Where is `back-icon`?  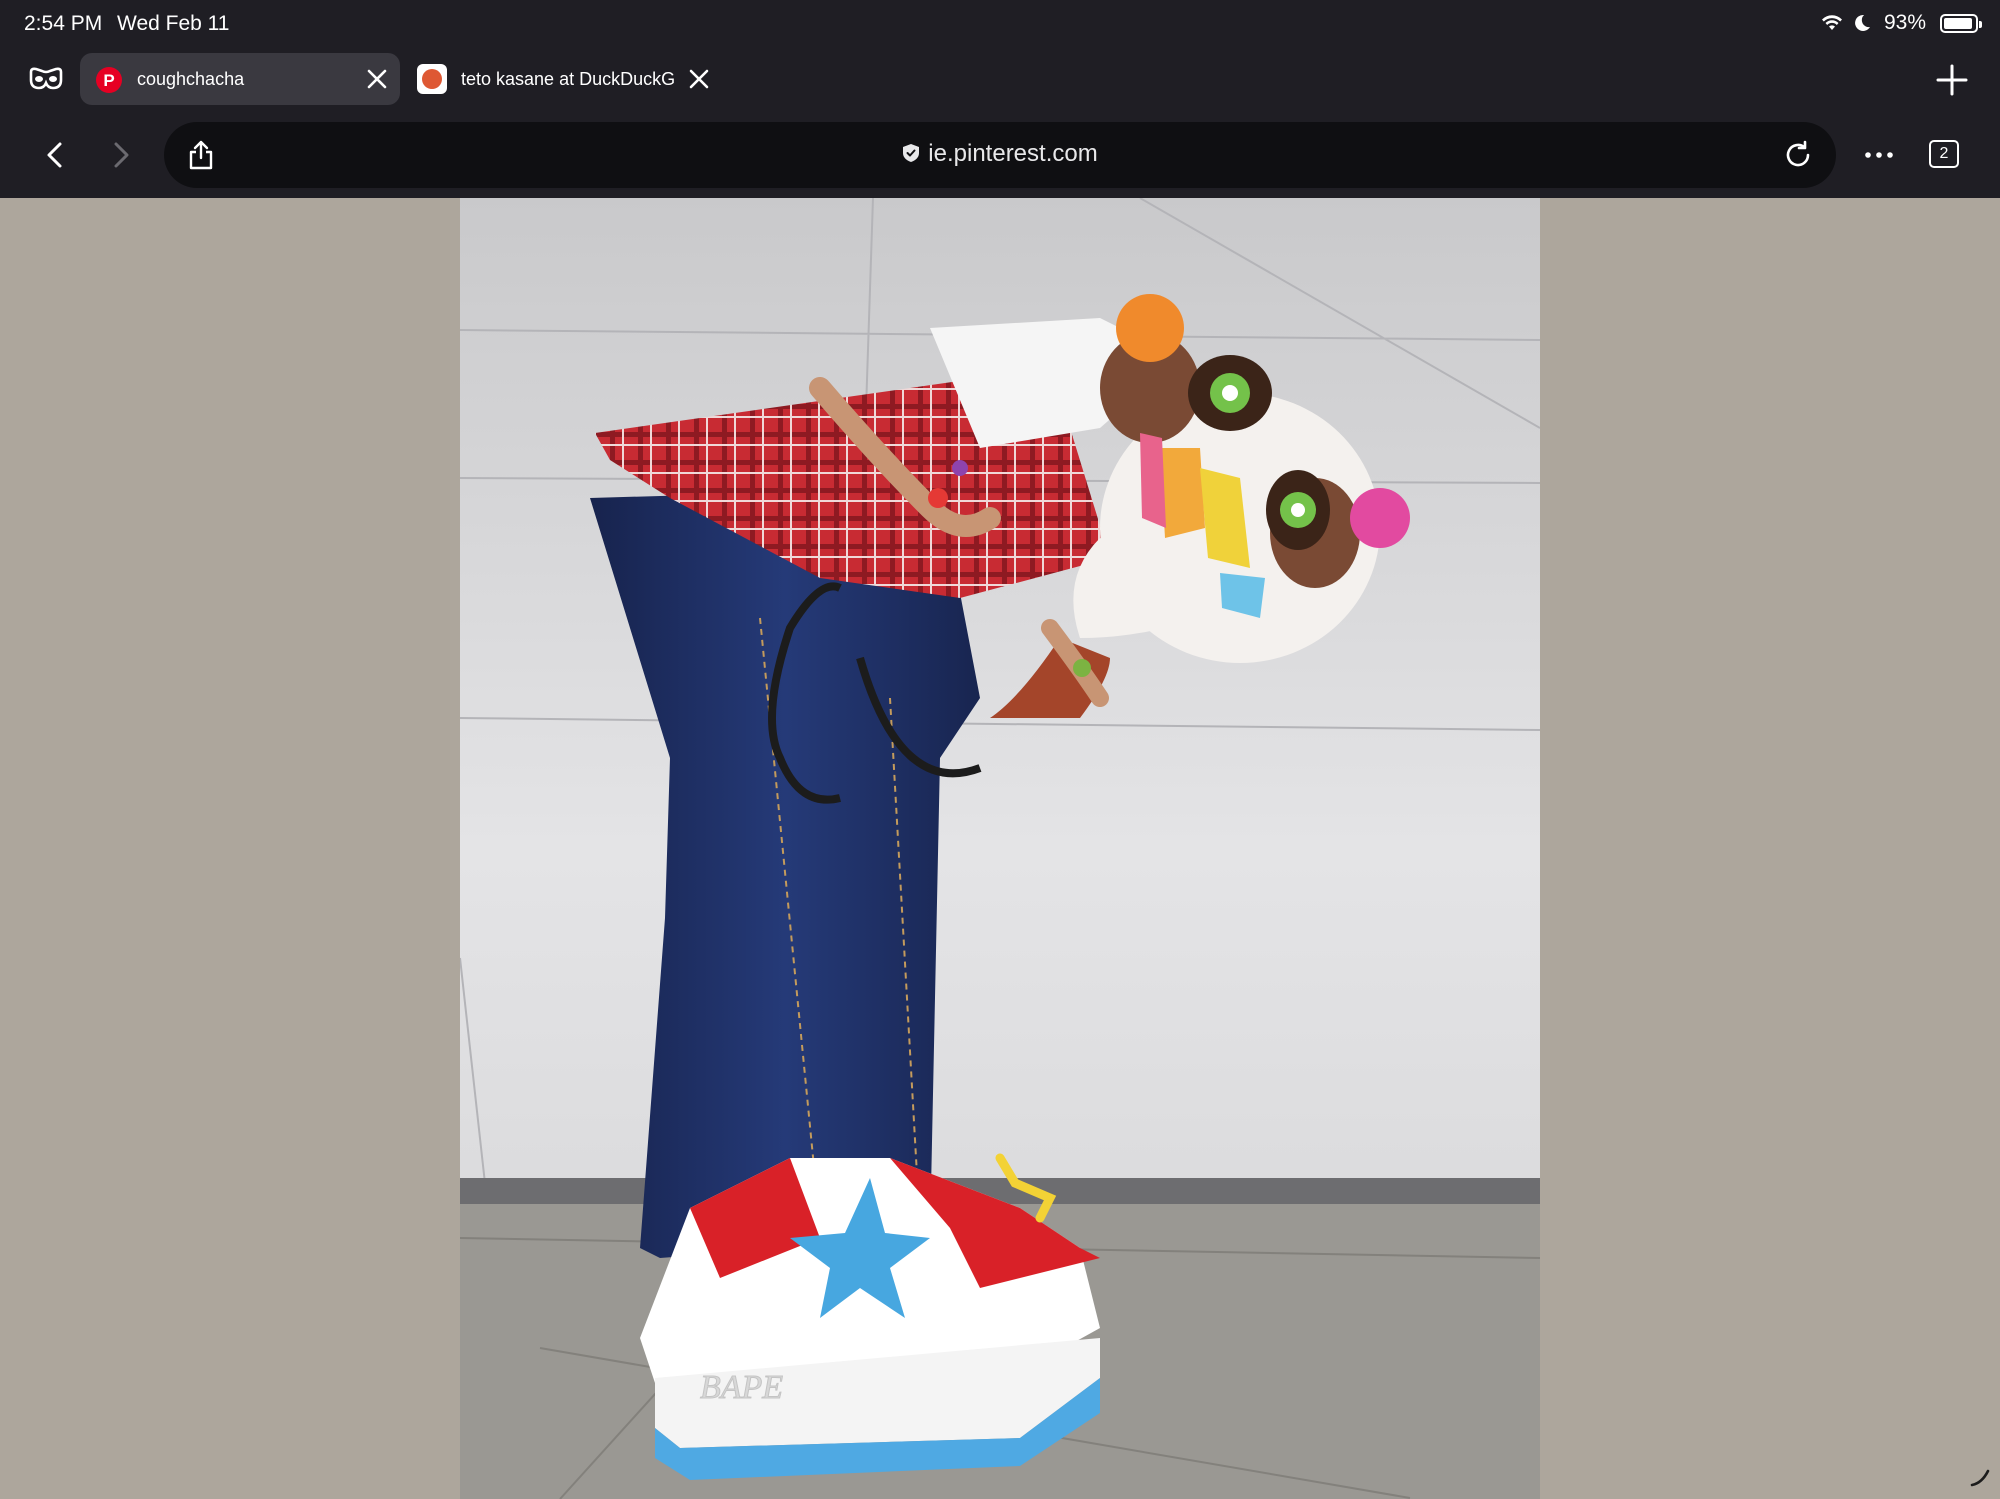 back-icon is located at coordinates (56, 155).